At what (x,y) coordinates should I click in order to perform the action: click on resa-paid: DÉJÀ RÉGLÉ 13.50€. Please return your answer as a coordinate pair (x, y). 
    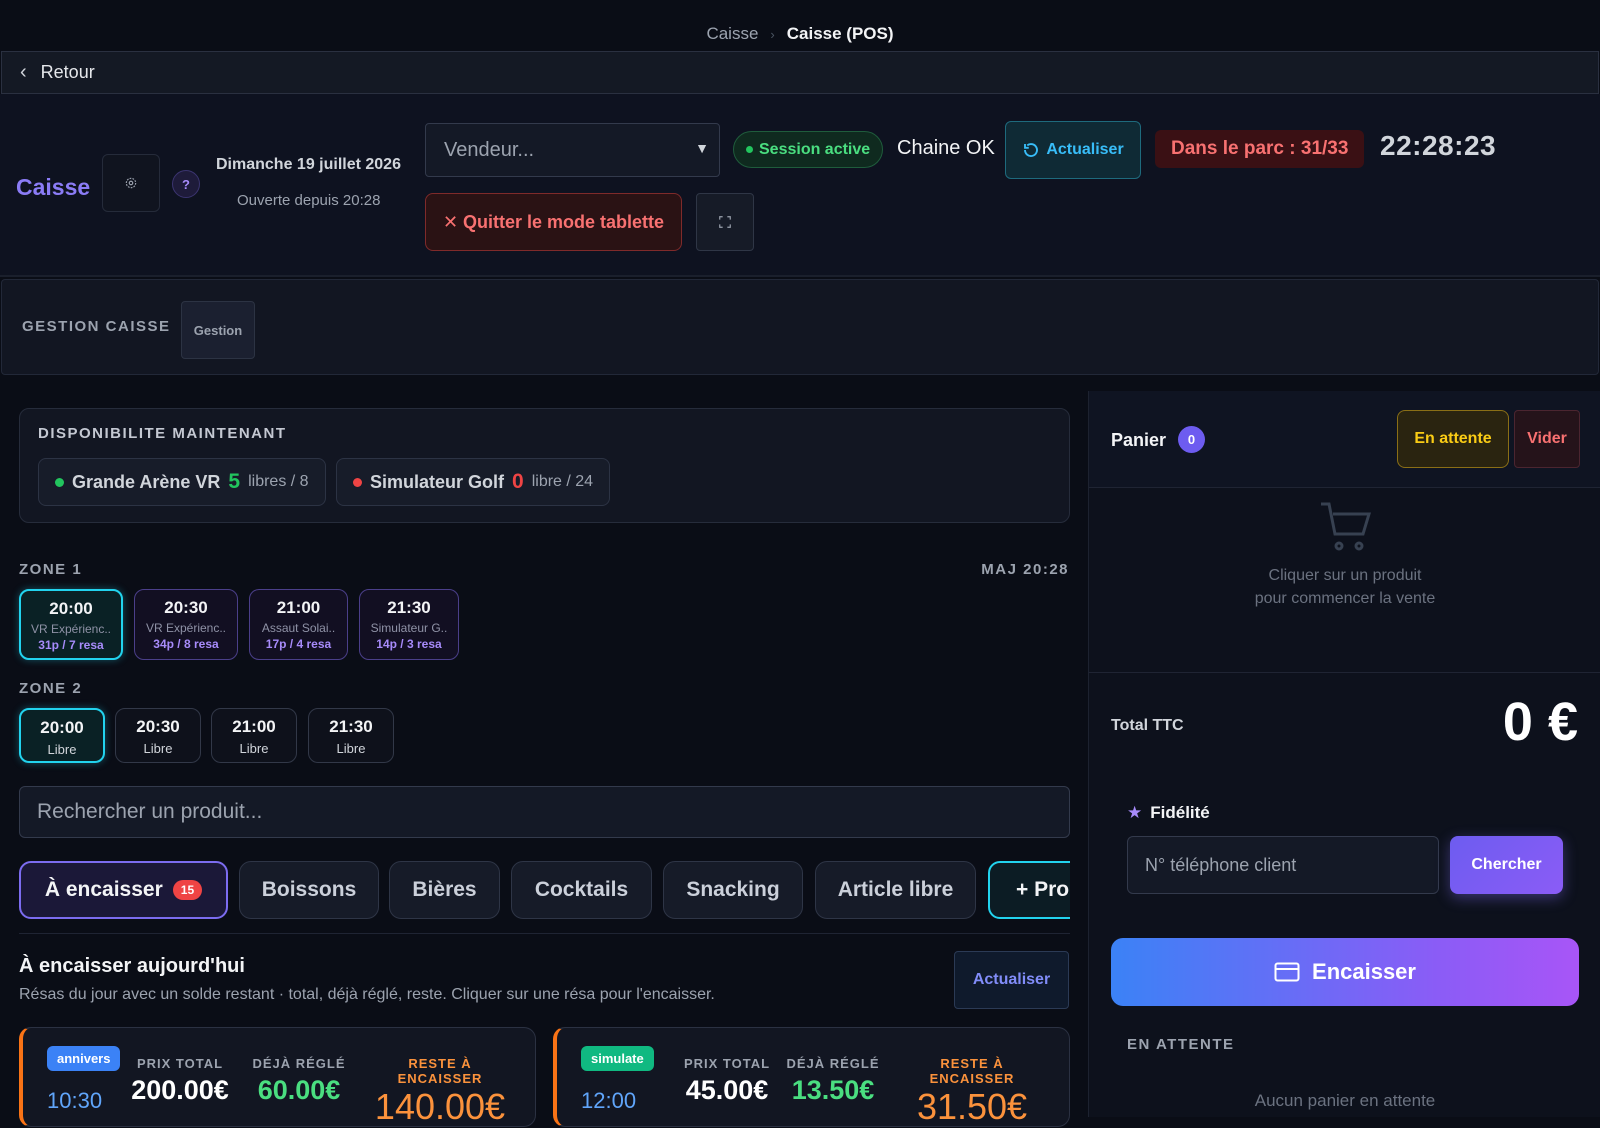
    Looking at the image, I should click on (833, 1081).